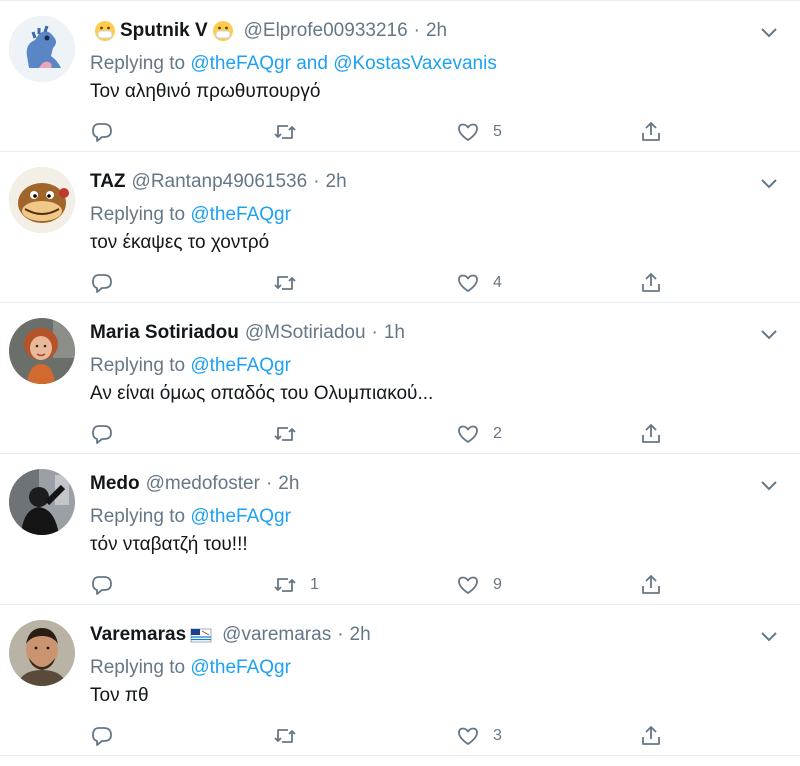 The width and height of the screenshot is (800, 766). I want to click on mask-face-emoji-icon, so click(223, 31).